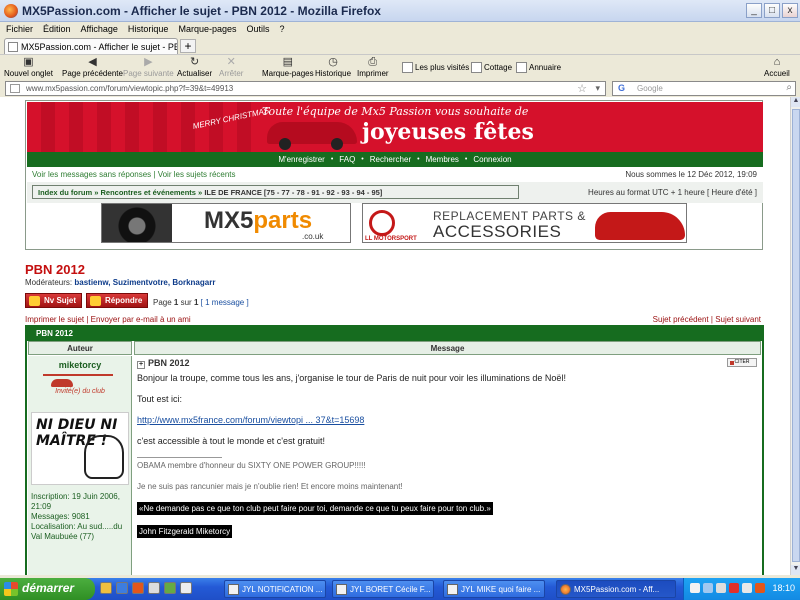  I want to click on menu-marque-pages: Marque-pages, so click(207, 29).